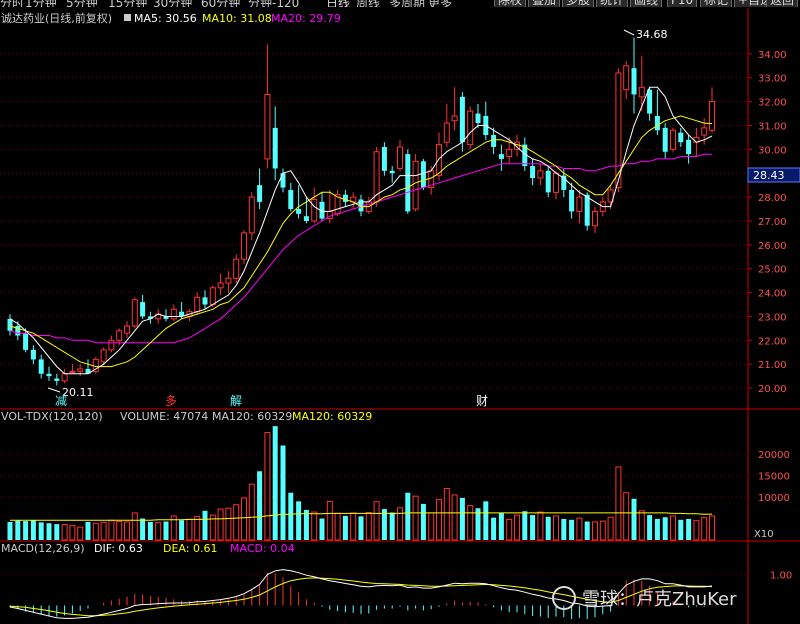 The height and width of the screenshot is (624, 800). I want to click on price-tick-label: 33.00, so click(772, 79).